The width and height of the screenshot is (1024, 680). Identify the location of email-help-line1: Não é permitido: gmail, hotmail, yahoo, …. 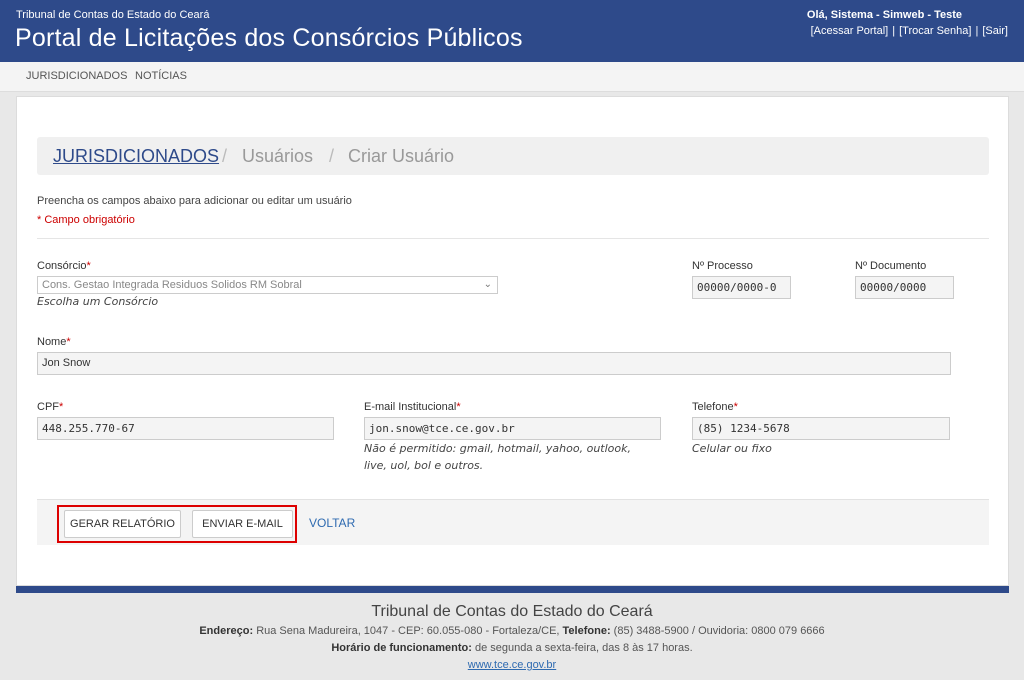
(497, 448).